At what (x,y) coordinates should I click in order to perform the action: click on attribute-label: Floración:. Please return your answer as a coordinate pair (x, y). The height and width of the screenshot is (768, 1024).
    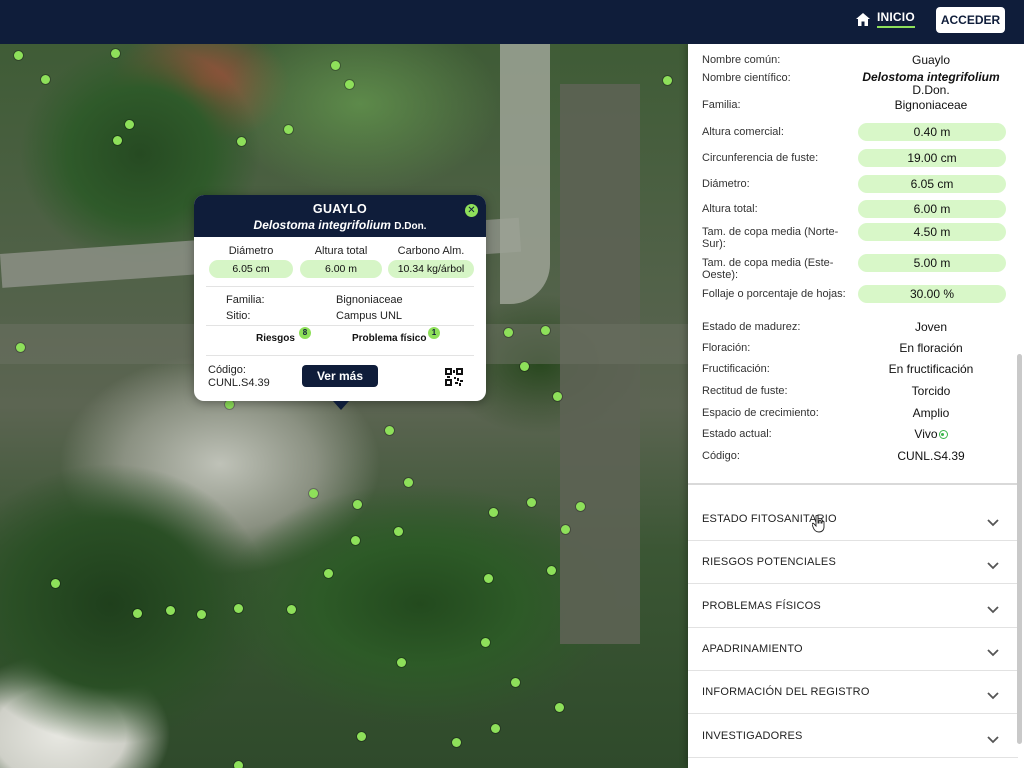
    Looking at the image, I should click on (726, 348).